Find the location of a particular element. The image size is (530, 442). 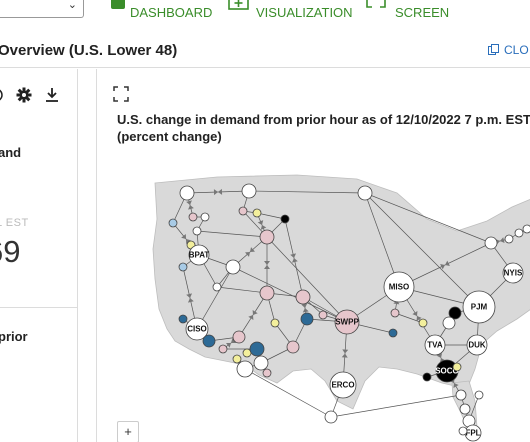

title-bar: Overview (U.S. Lower 48) CLO is located at coordinates (265, 51).